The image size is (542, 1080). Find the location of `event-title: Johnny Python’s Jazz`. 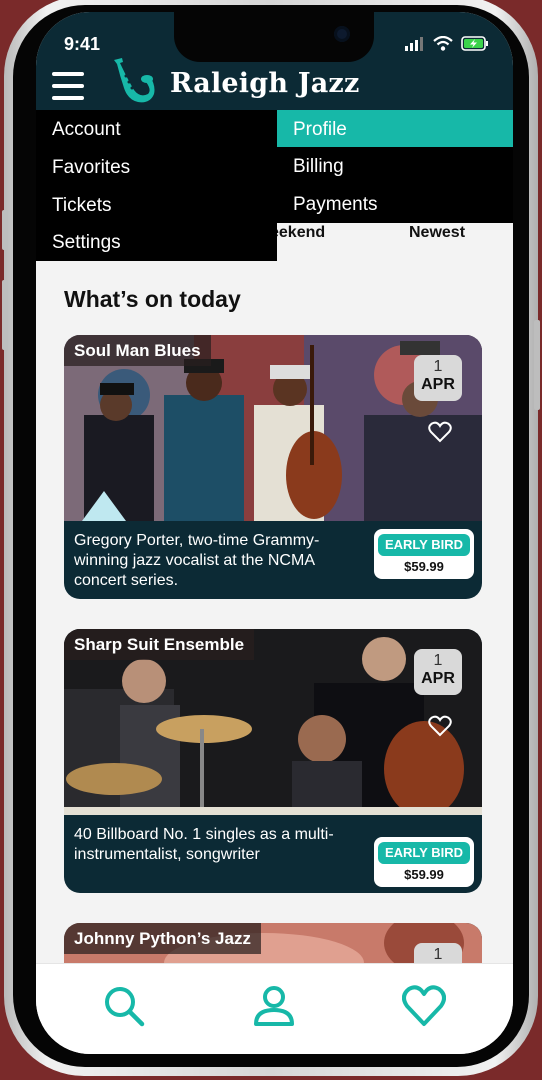

event-title: Johnny Python’s Jazz is located at coordinates (162, 938).